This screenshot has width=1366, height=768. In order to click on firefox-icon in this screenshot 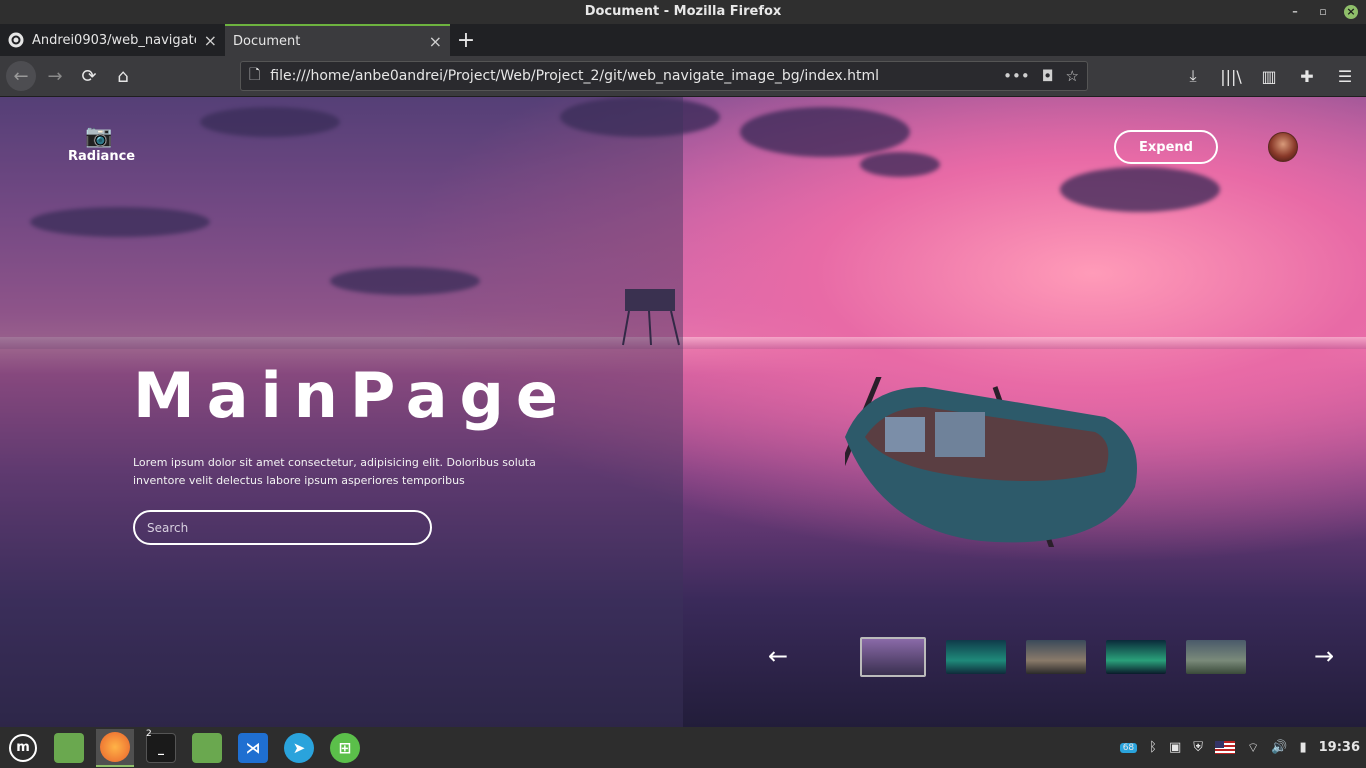, I will do `click(115, 746)`.